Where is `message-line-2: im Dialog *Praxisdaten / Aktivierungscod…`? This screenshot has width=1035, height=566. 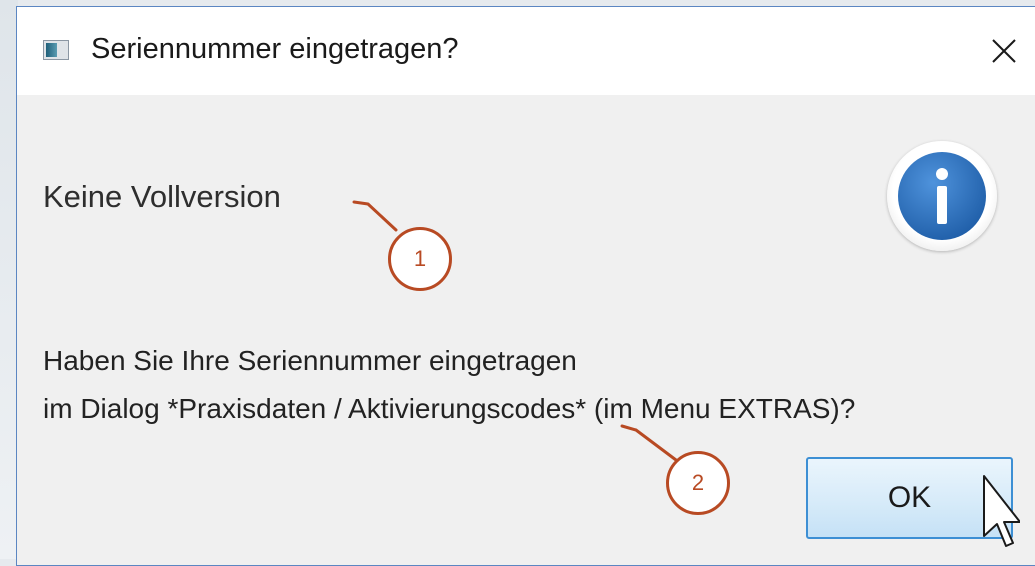 message-line-2: im Dialog *Praxisdaten / Aktivierungscod… is located at coordinates (449, 408).